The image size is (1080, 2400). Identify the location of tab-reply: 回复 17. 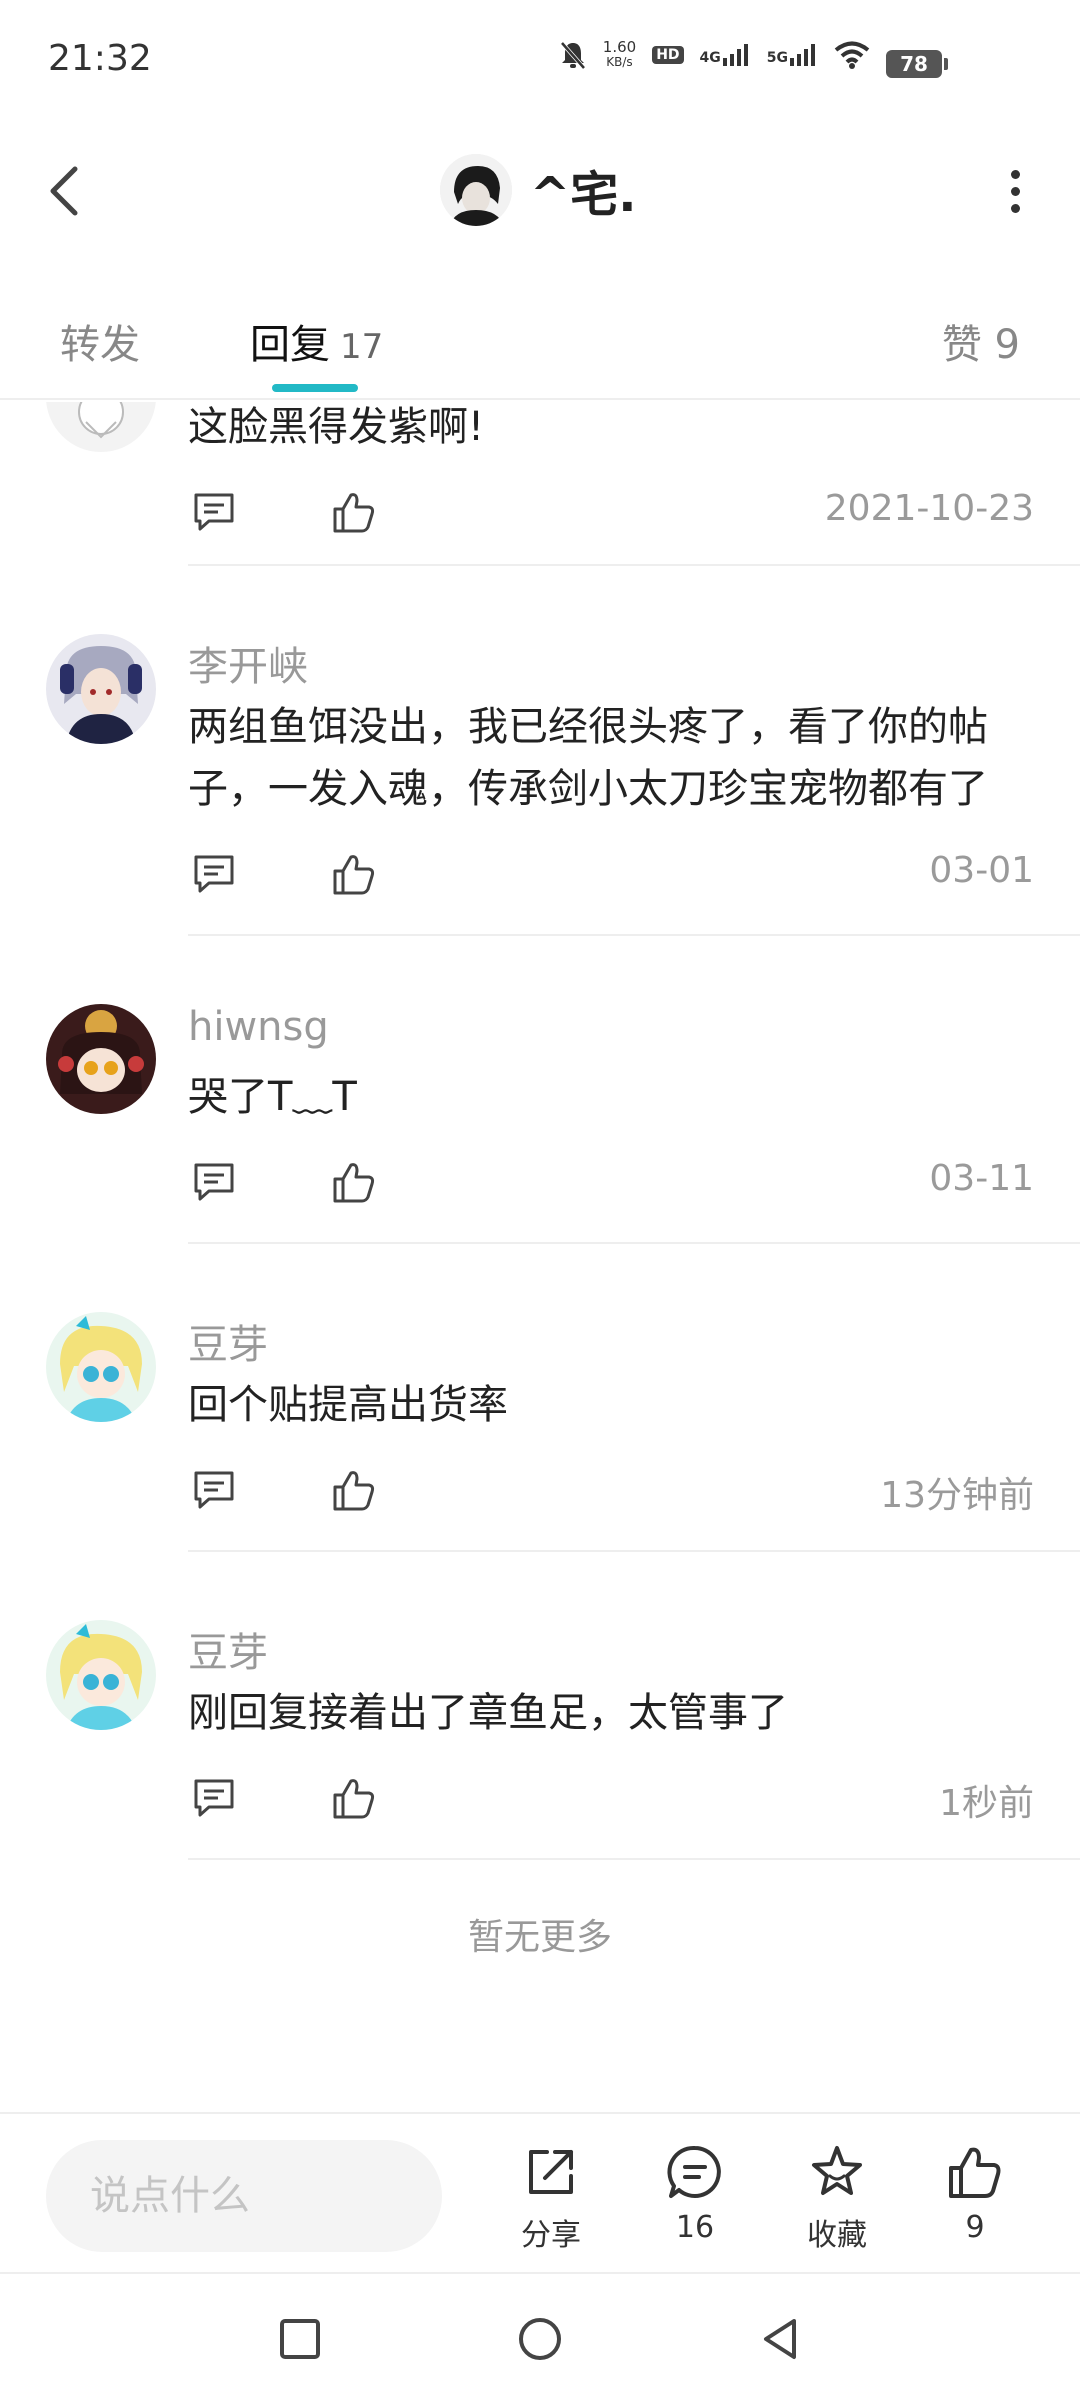
(316, 341).